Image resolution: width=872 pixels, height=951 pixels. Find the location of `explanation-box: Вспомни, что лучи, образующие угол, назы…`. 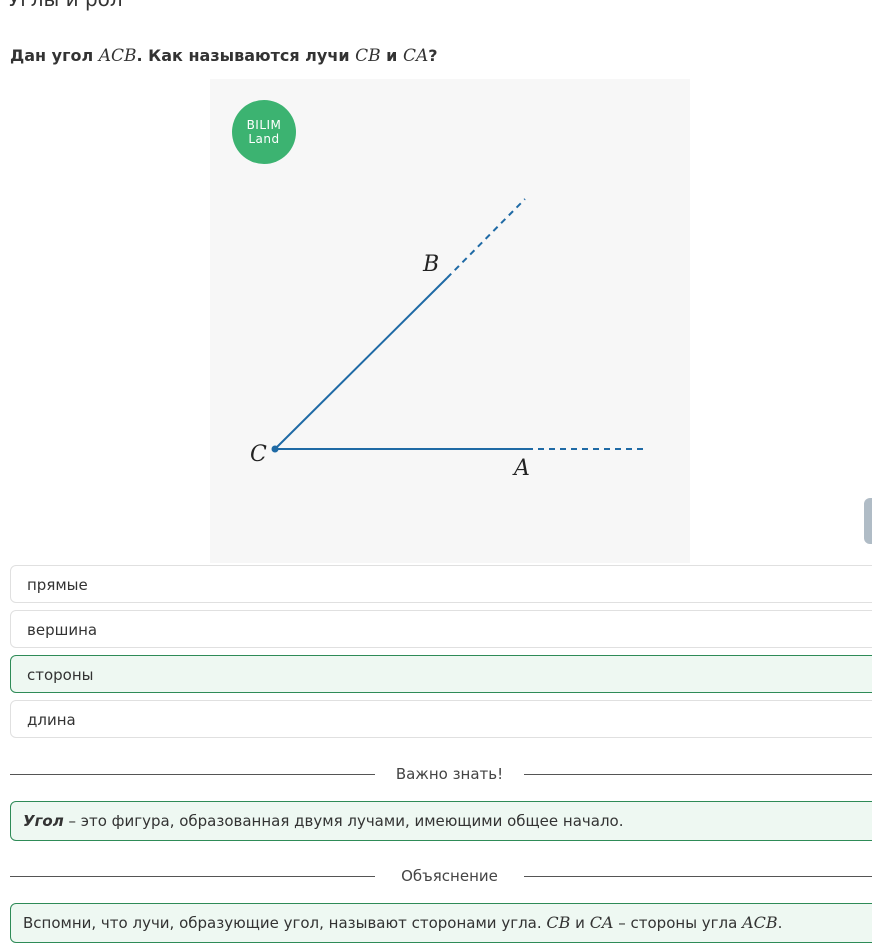

explanation-box: Вспомни, что лучи, образующие угол, назы… is located at coordinates (441, 923).